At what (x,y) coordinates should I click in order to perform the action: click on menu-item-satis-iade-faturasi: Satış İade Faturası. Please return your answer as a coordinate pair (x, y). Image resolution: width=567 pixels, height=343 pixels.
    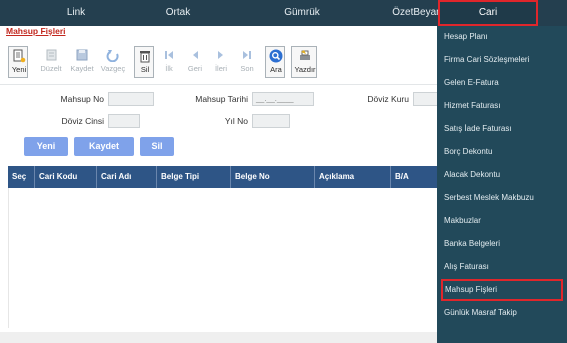
    Looking at the image, I should click on (502, 129).